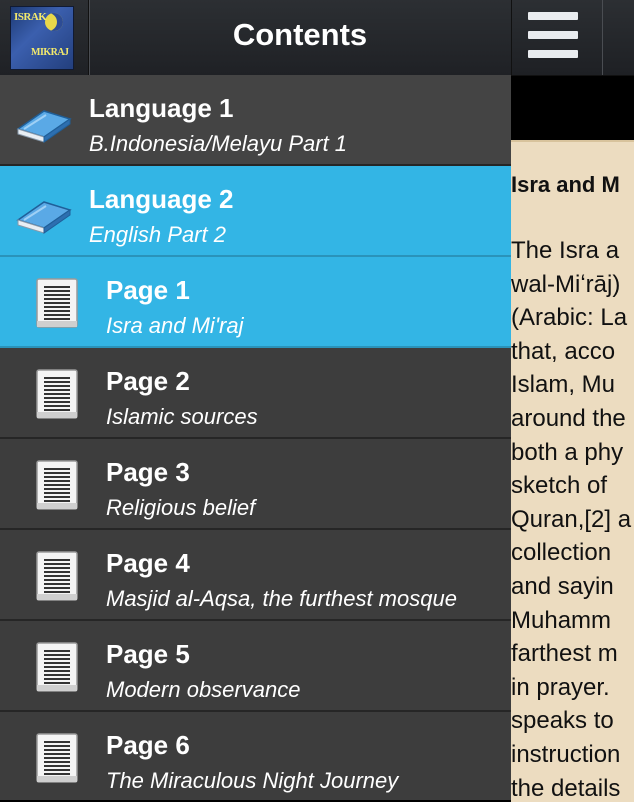  I want to click on article-line: instruction, so click(572, 755).